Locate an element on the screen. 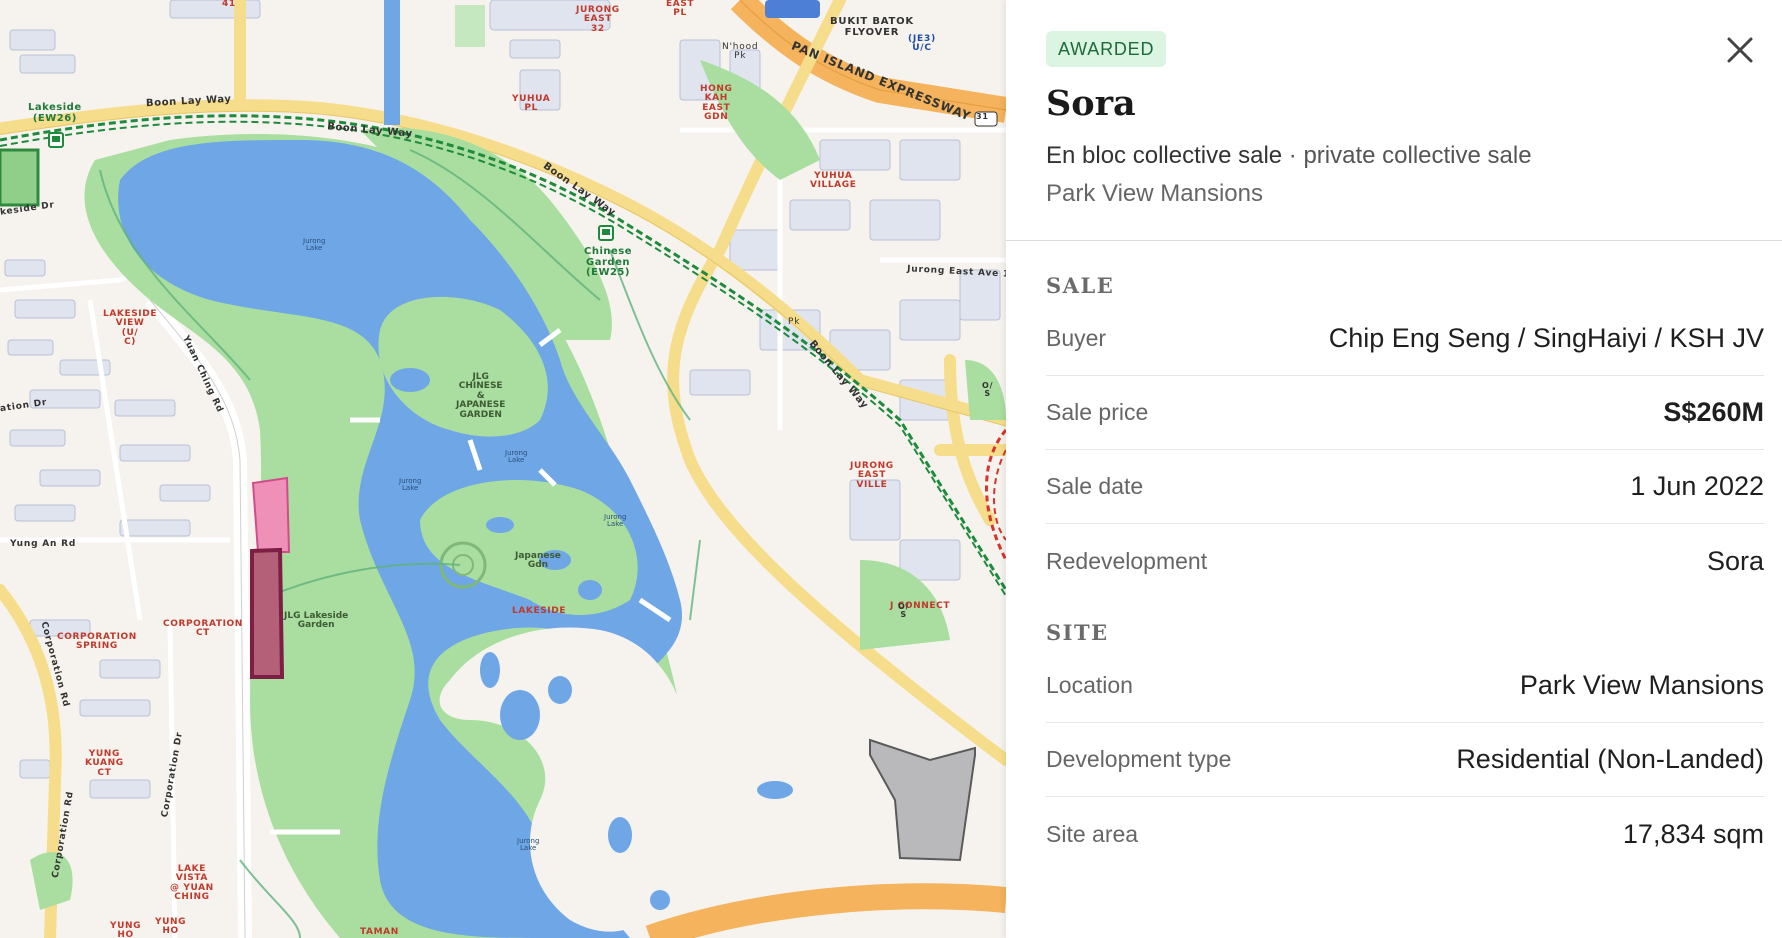 The width and height of the screenshot is (1782, 938). map-label-estate: EAST PL is located at coordinates (680, 9).